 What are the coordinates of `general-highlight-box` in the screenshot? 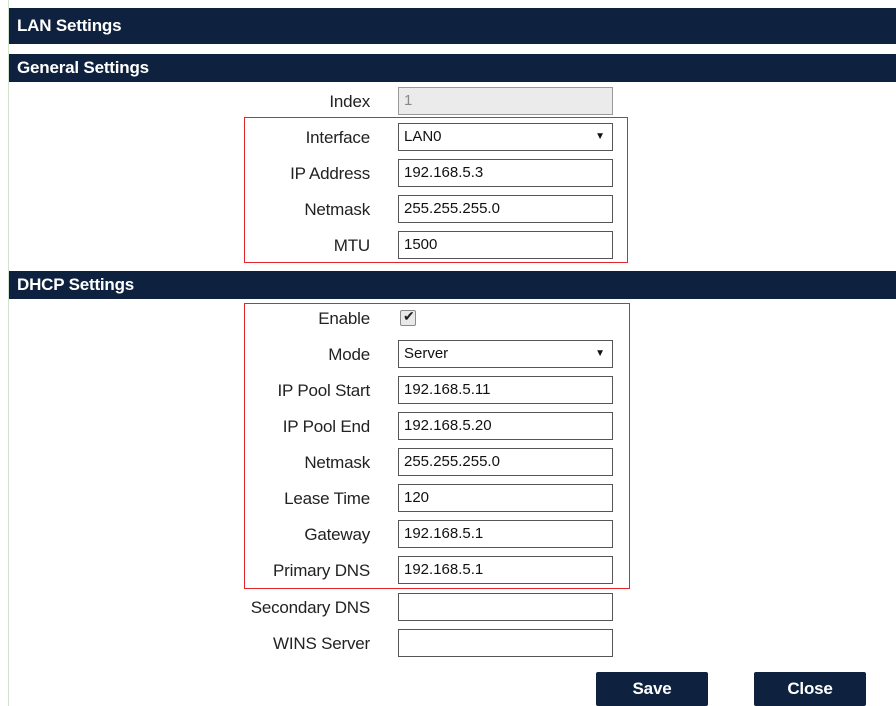 It's located at (436, 190).